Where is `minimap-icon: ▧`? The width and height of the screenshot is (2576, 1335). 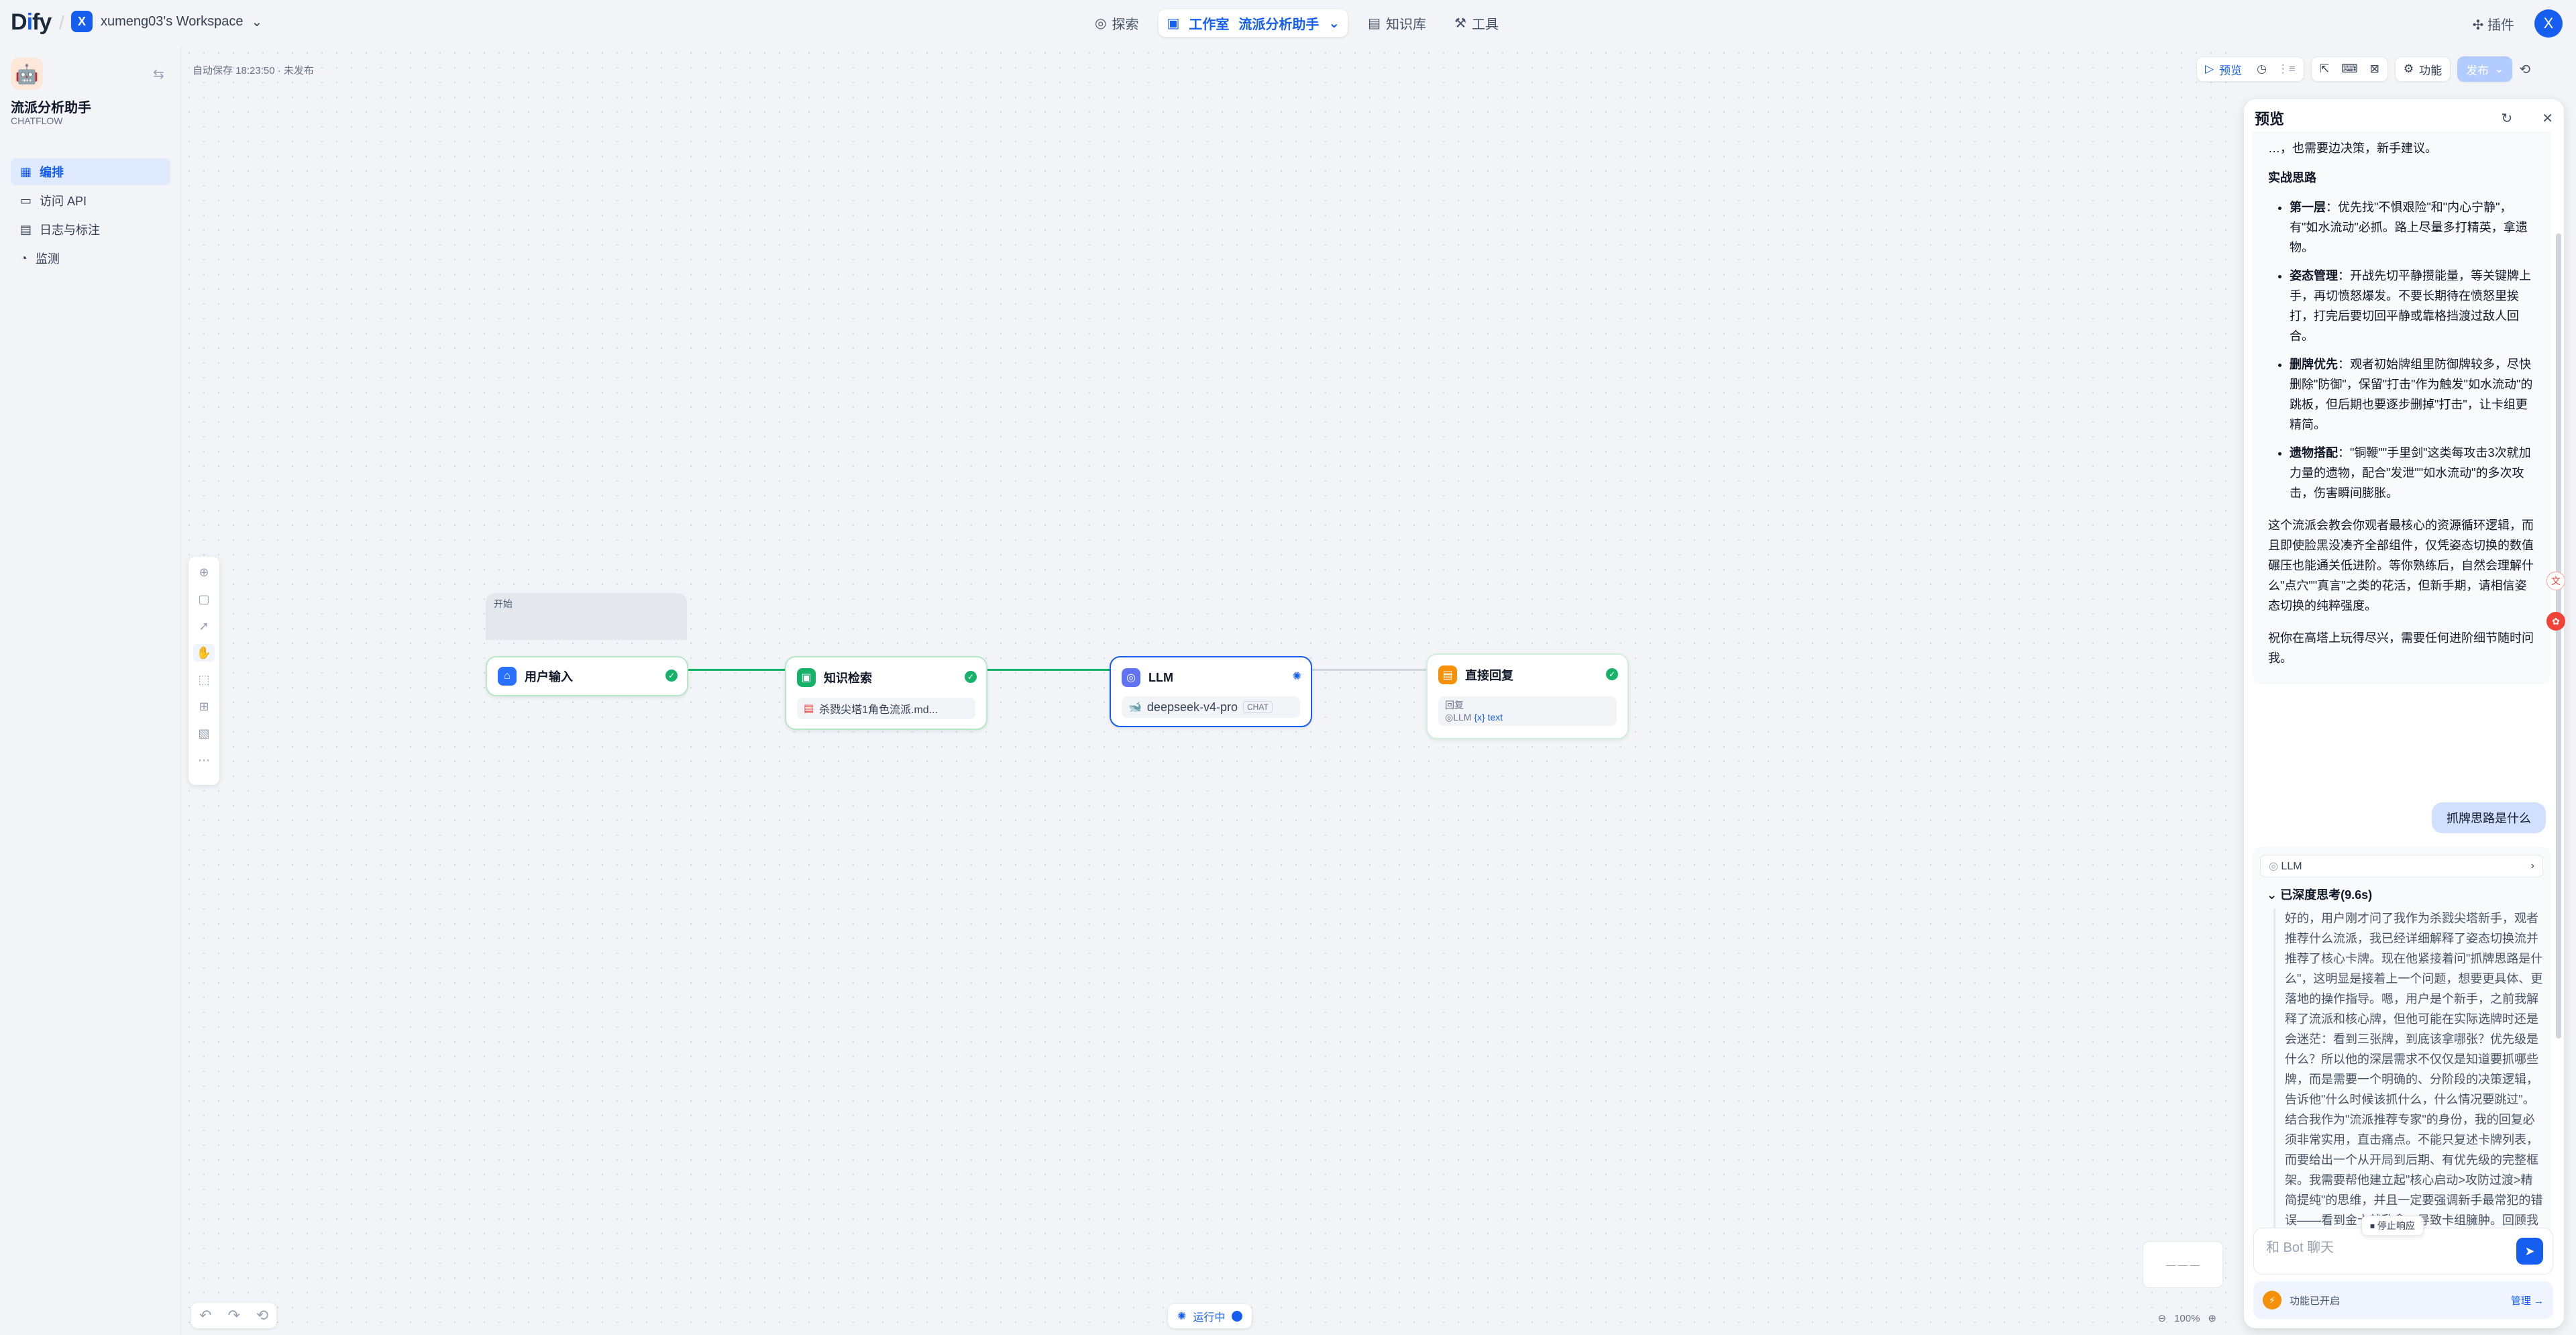
minimap-icon: ▧ is located at coordinates (203, 733).